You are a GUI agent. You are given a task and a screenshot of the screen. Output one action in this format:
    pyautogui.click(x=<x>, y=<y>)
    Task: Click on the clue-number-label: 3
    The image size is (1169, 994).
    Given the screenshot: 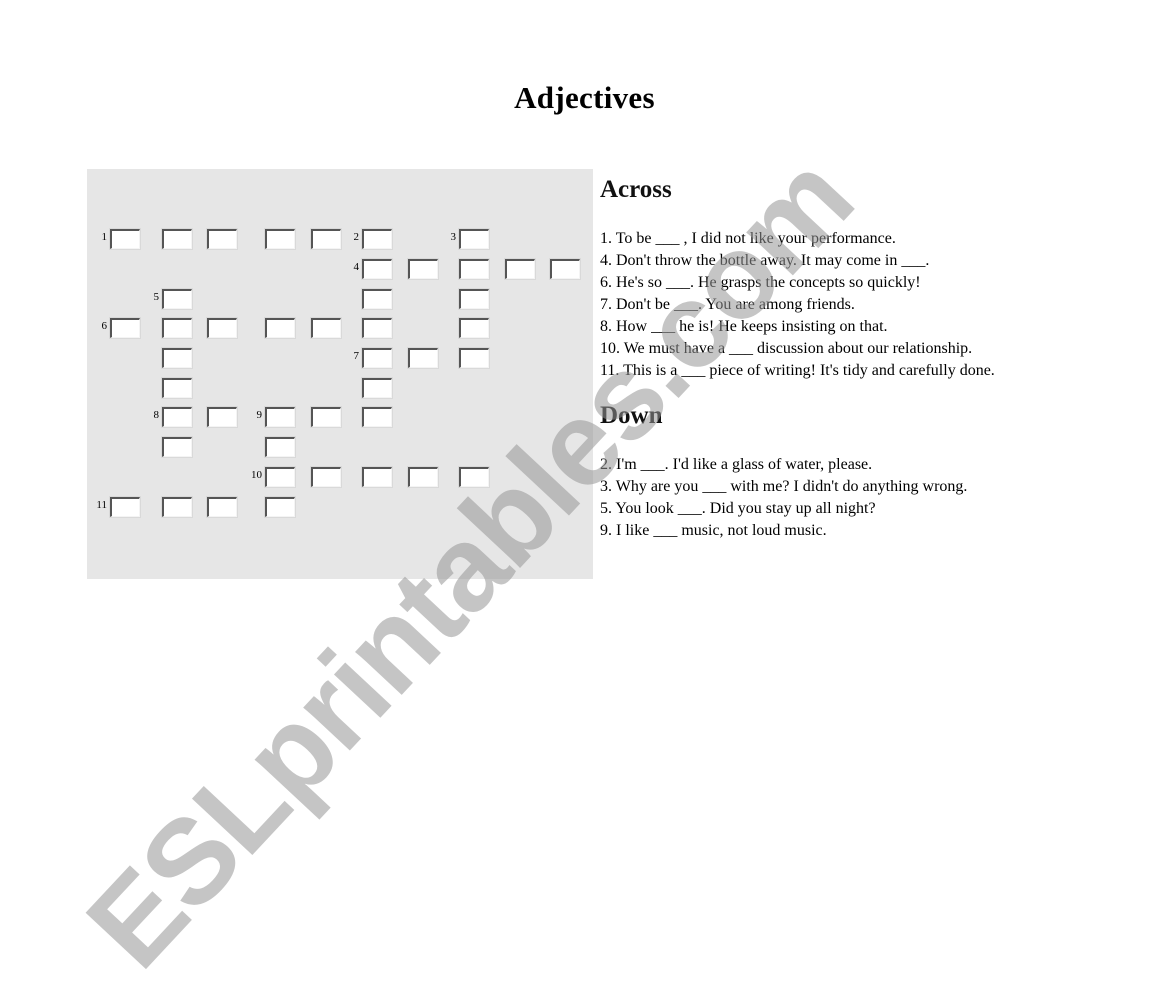 What is the action you would take?
    pyautogui.click(x=453, y=237)
    